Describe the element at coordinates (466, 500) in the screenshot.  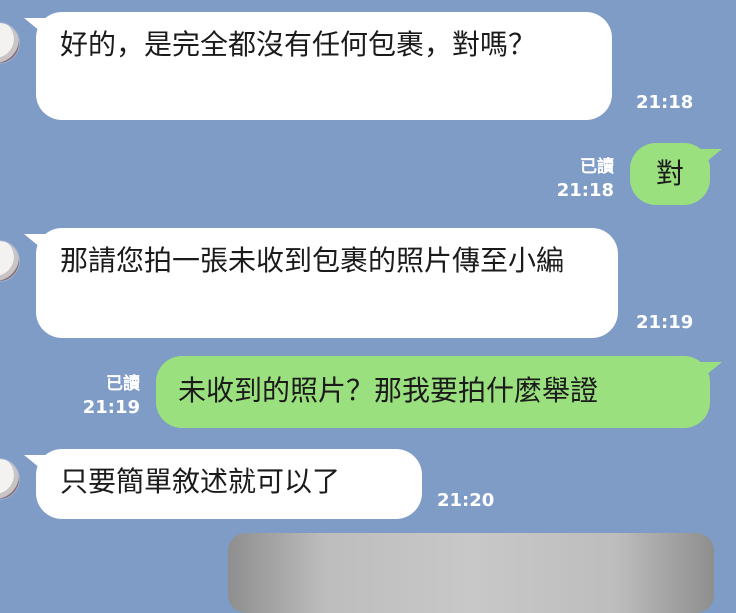
I see `message-time: 21:20` at that location.